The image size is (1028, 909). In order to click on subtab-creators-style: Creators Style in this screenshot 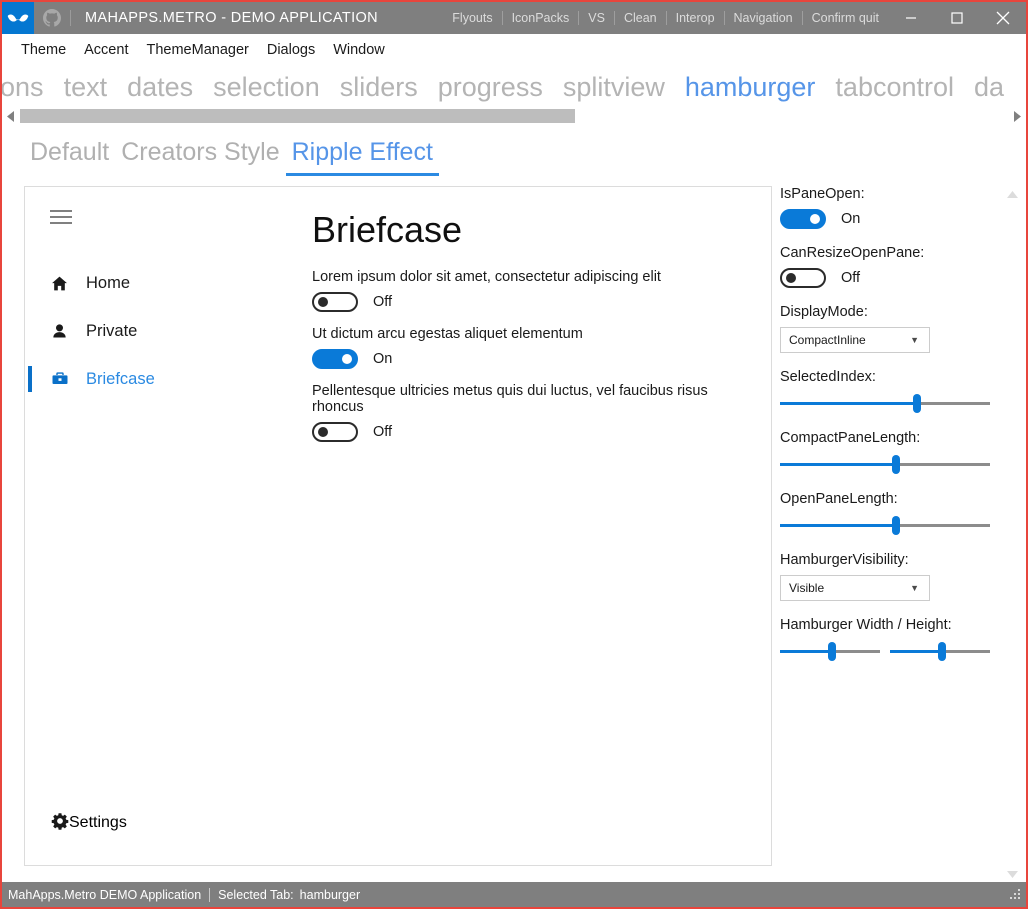, I will do `click(200, 156)`.